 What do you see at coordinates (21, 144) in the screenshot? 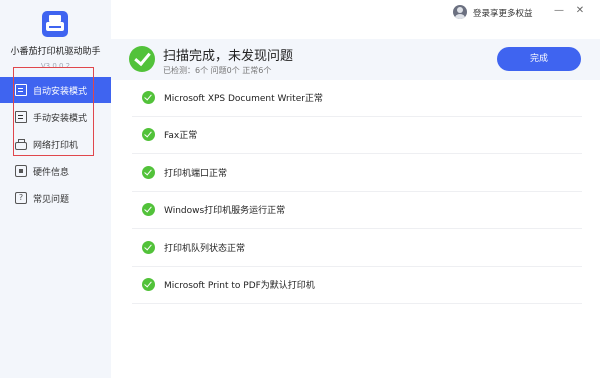
I see `printer-icon` at bounding box center [21, 144].